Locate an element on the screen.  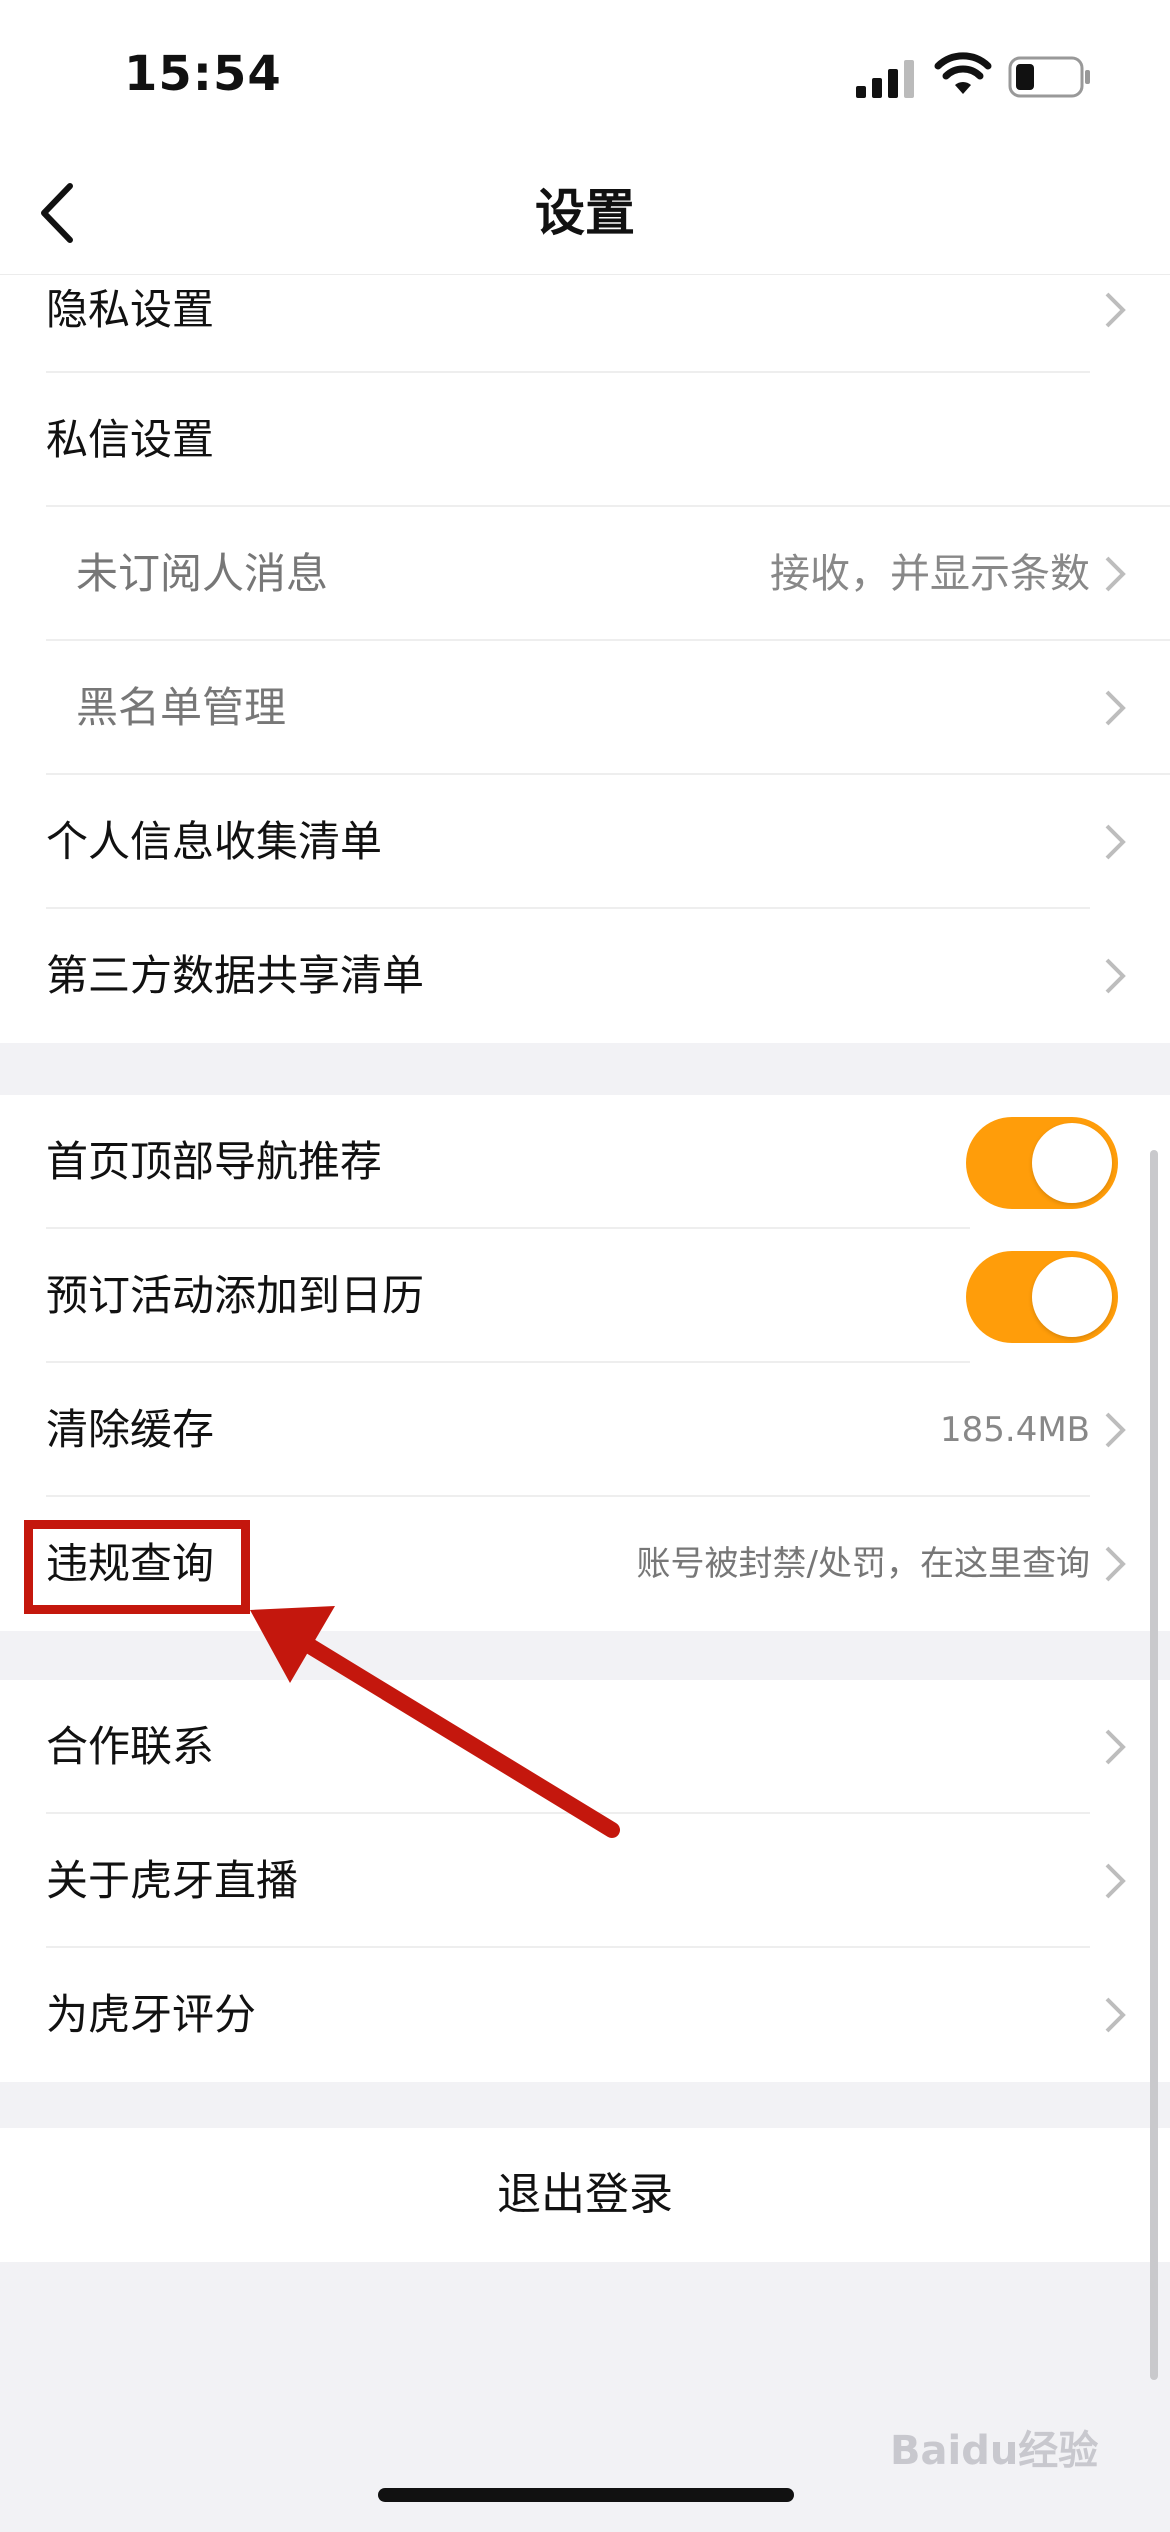
row-personal-info-list: 个人信息收集清单 is located at coordinates (585, 842).